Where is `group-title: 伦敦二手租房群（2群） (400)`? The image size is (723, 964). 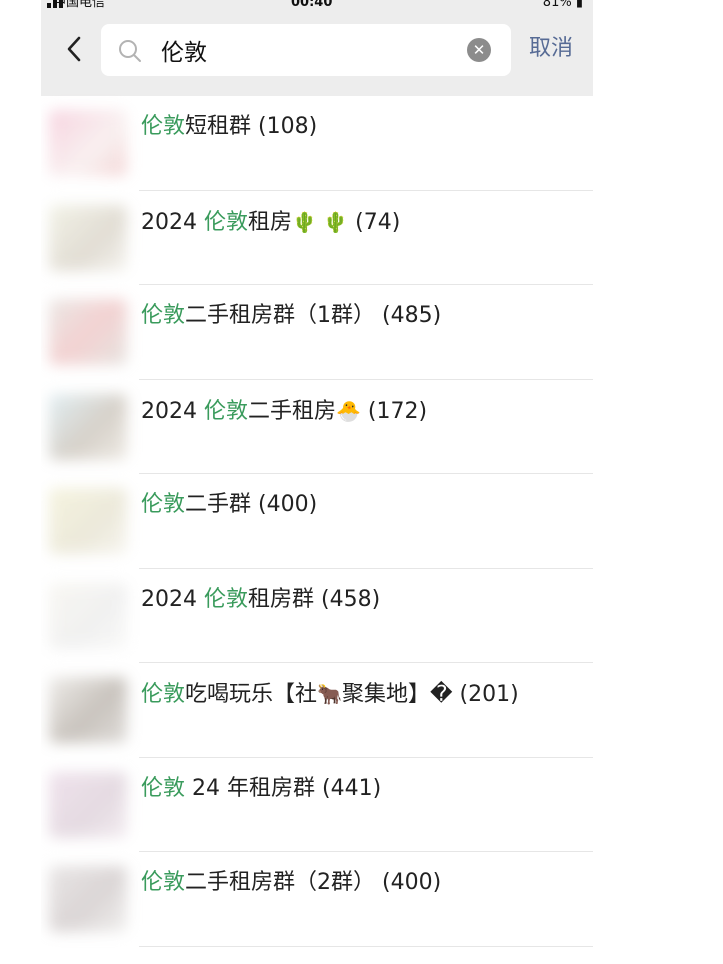
group-title: 伦敦二手租房群（2群） (400) is located at coordinates (291, 882).